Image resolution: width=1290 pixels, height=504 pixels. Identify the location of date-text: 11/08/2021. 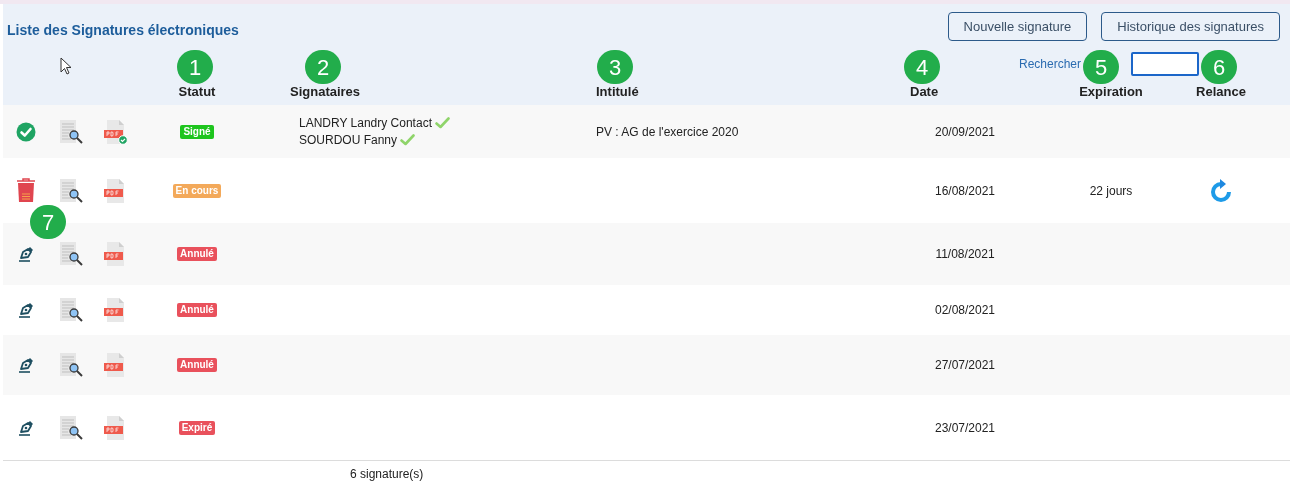
(965, 254).